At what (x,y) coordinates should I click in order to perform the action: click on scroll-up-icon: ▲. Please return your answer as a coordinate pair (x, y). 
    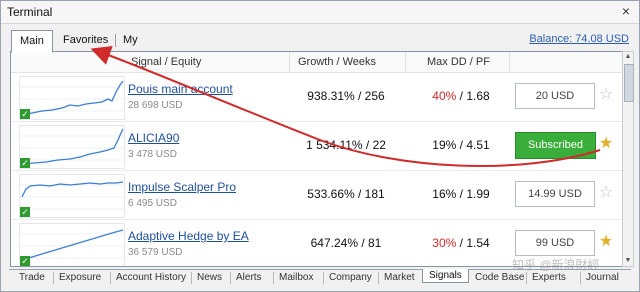
    Looking at the image, I should click on (628, 57).